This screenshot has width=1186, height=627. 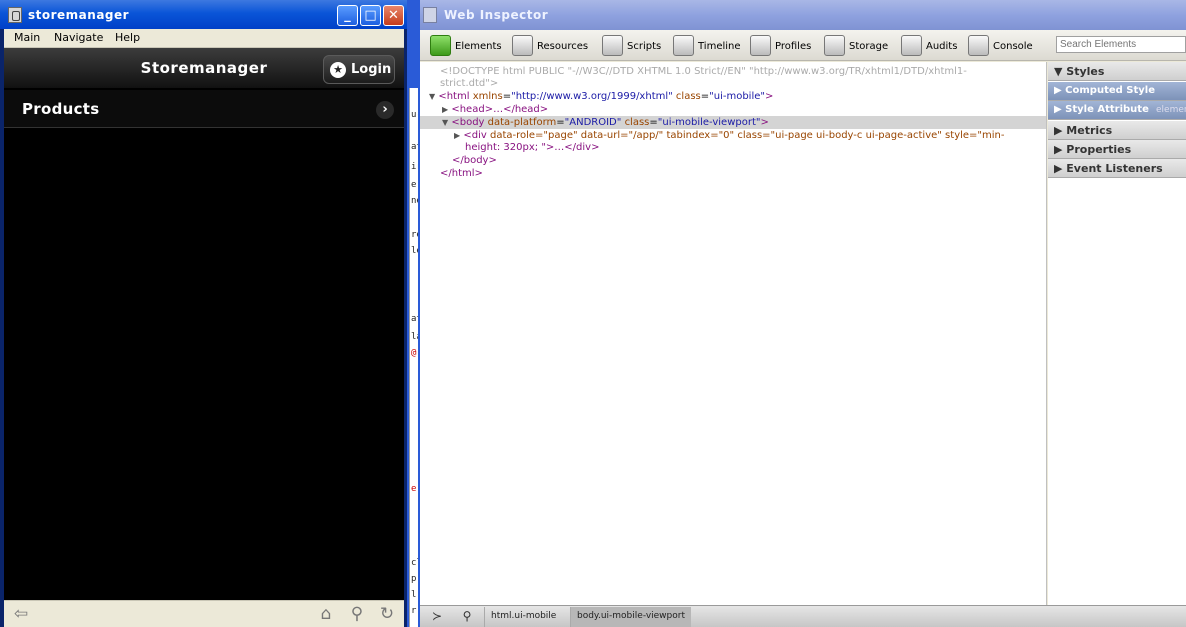 I want to click on search-elements-input, so click(x=1121, y=44).